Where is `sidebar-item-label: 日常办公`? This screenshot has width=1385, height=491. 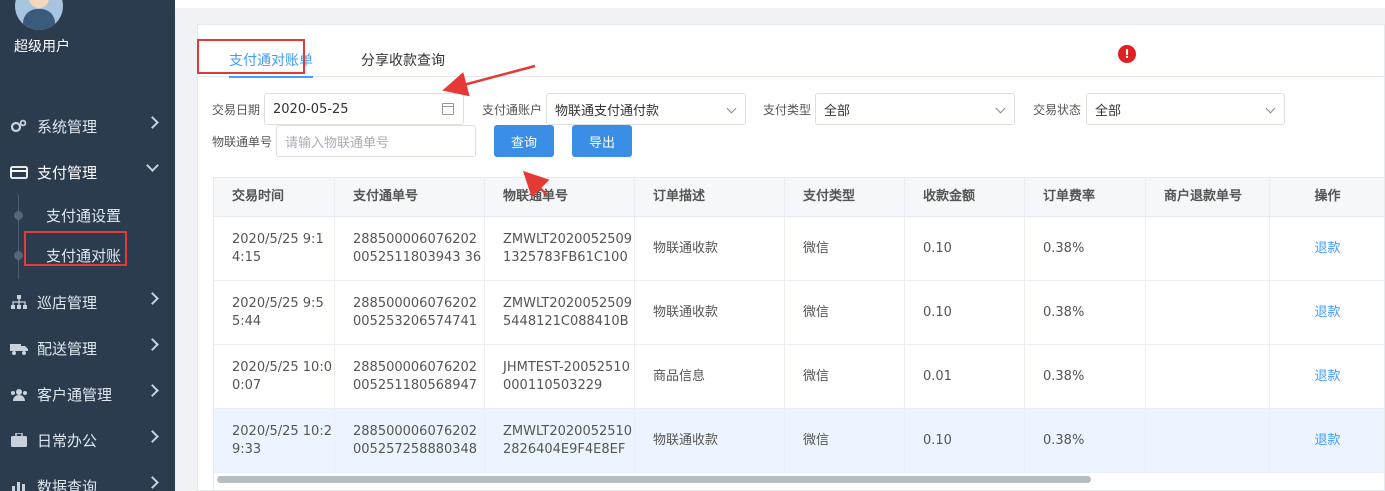
sidebar-item-label: 日常办公 is located at coordinates (67, 440).